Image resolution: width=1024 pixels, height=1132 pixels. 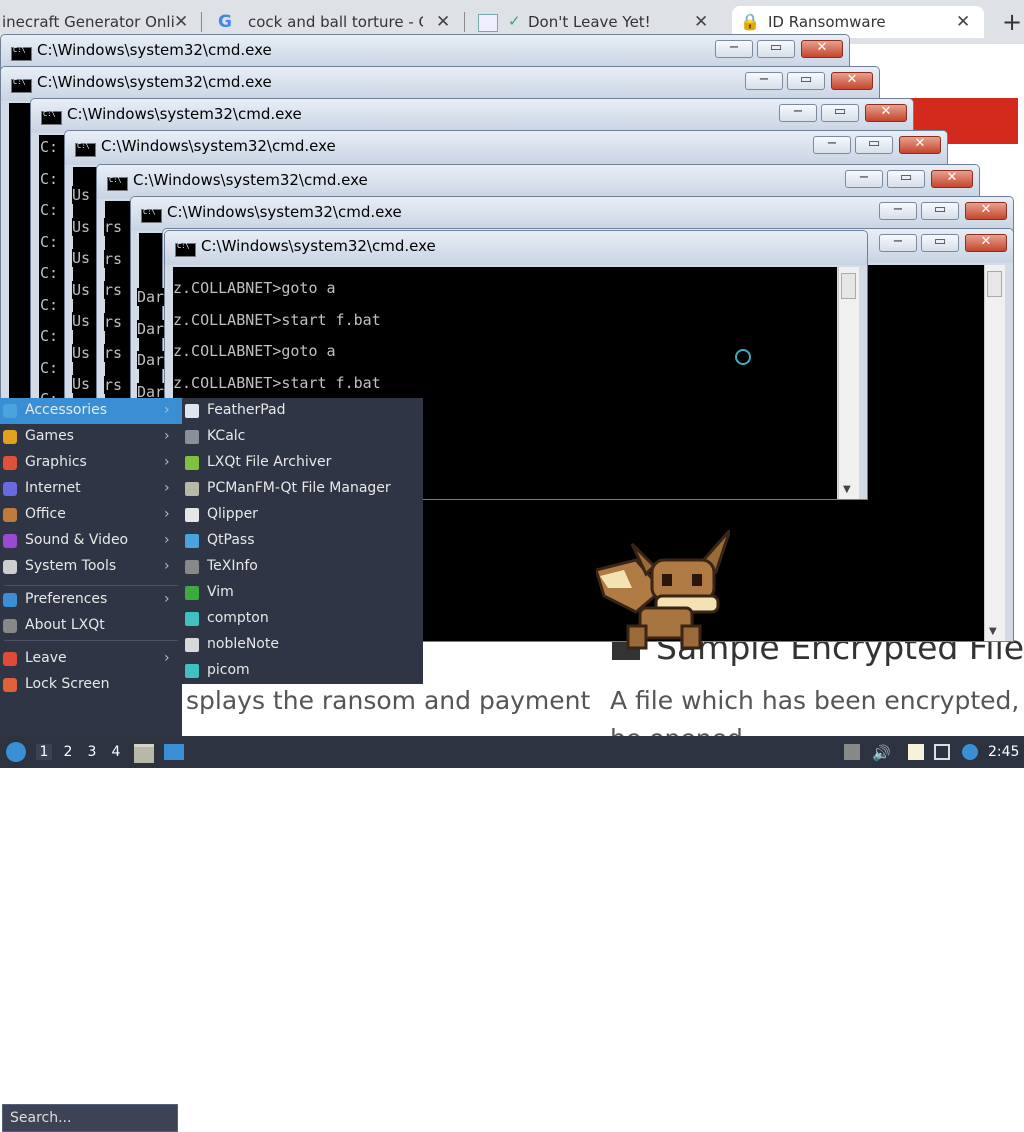 I want to click on menu-item-internet: Internet ›, so click(x=91, y=489).